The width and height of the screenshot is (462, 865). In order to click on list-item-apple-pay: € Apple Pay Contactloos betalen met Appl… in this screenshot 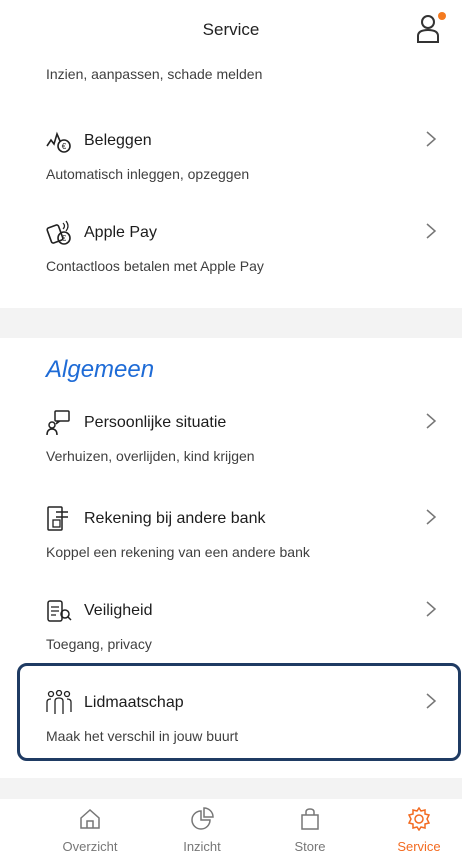, I will do `click(231, 265)`.